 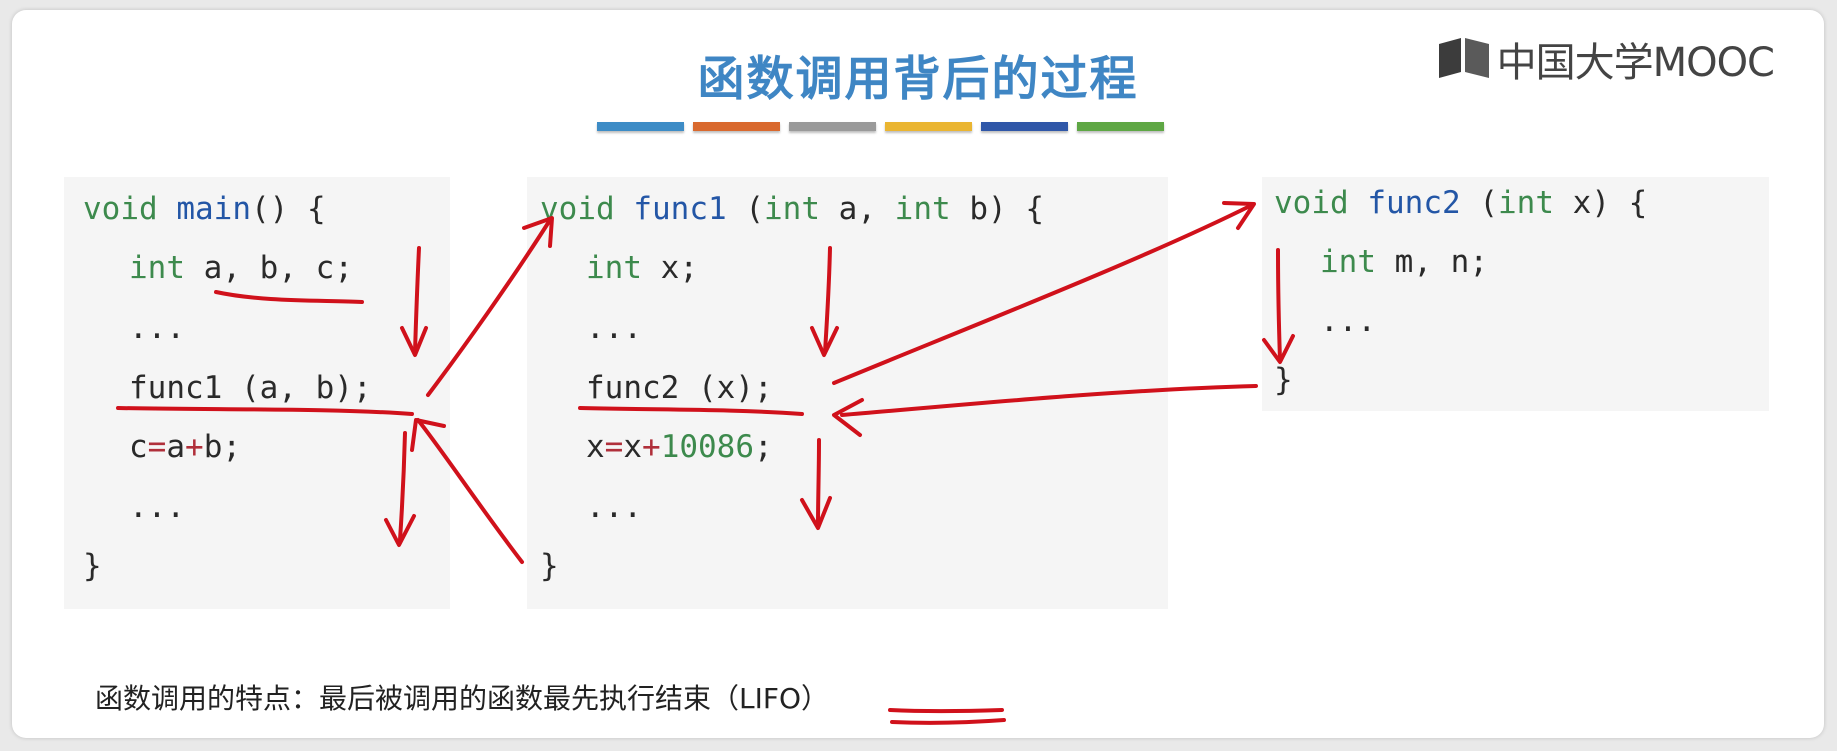 I want to click on main-line-4: func1 (a, b);, so click(x=250, y=388).